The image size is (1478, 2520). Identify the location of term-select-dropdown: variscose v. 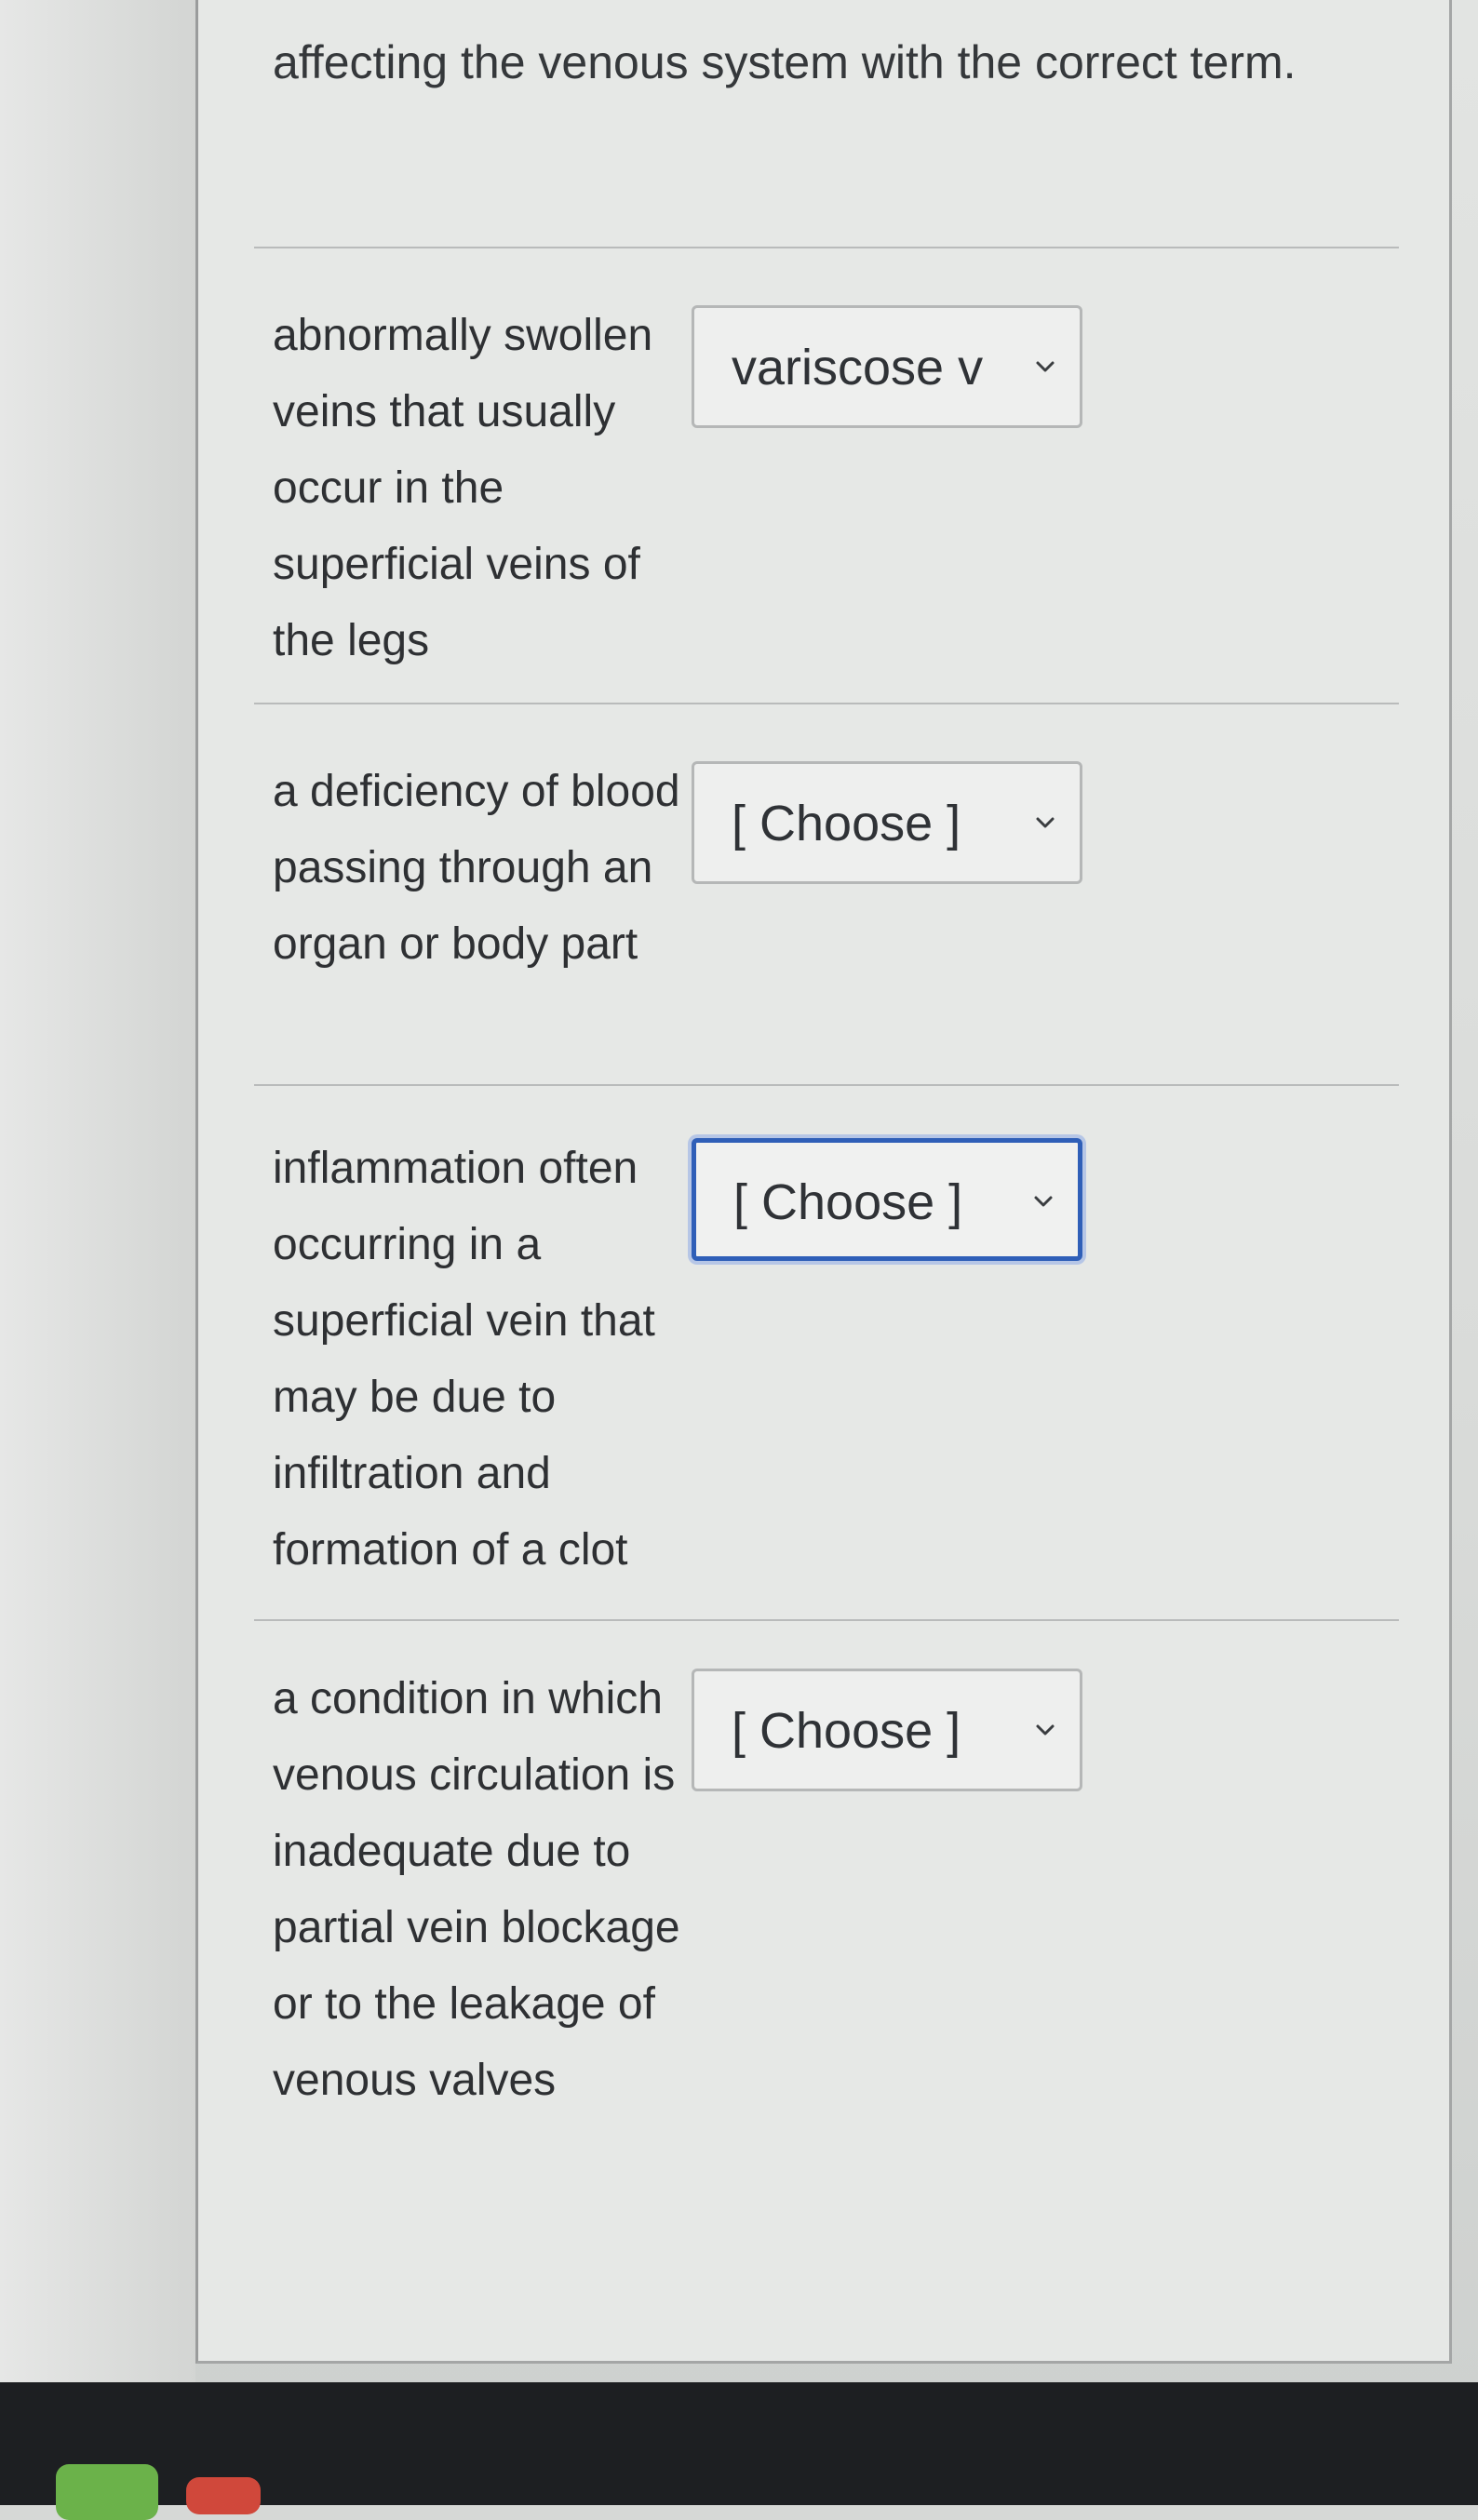
(887, 366).